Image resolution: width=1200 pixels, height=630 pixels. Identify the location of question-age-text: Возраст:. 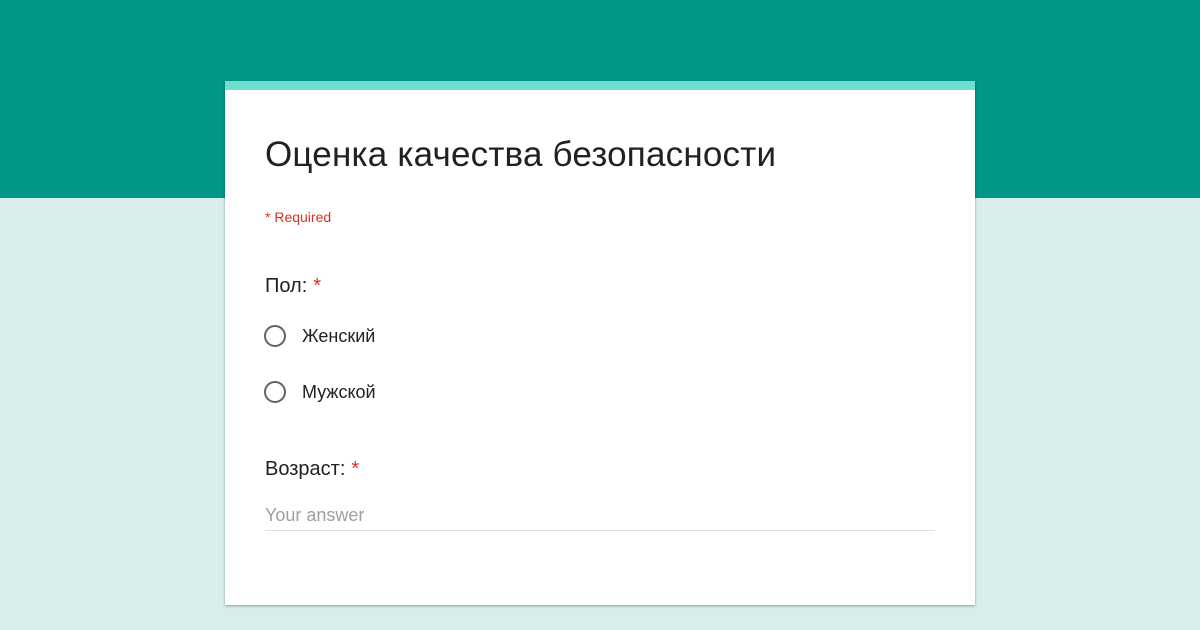
(305, 469).